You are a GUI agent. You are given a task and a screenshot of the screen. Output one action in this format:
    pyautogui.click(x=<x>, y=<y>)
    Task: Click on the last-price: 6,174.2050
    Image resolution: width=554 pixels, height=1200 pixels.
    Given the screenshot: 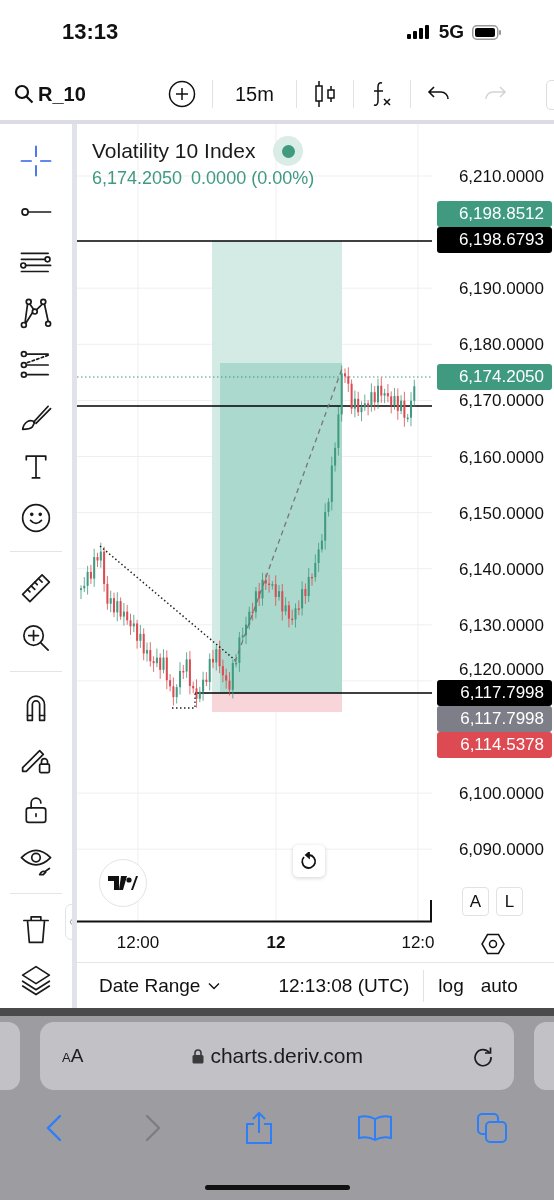 What is the action you would take?
    pyautogui.click(x=137, y=178)
    